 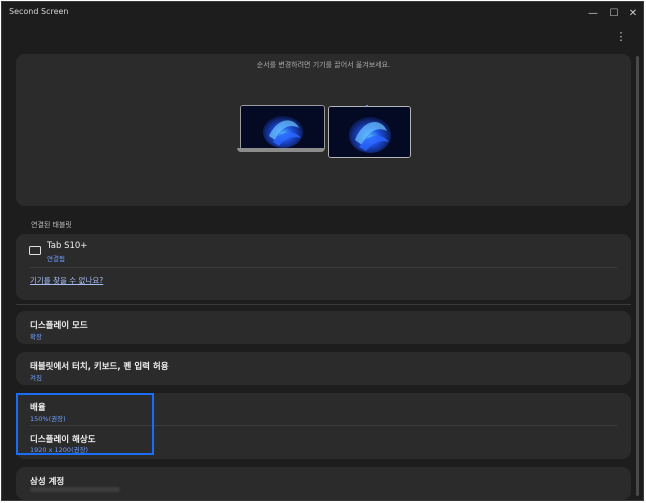 What do you see at coordinates (369, 132) in the screenshot?
I see `tablet-display-thumbnail` at bounding box center [369, 132].